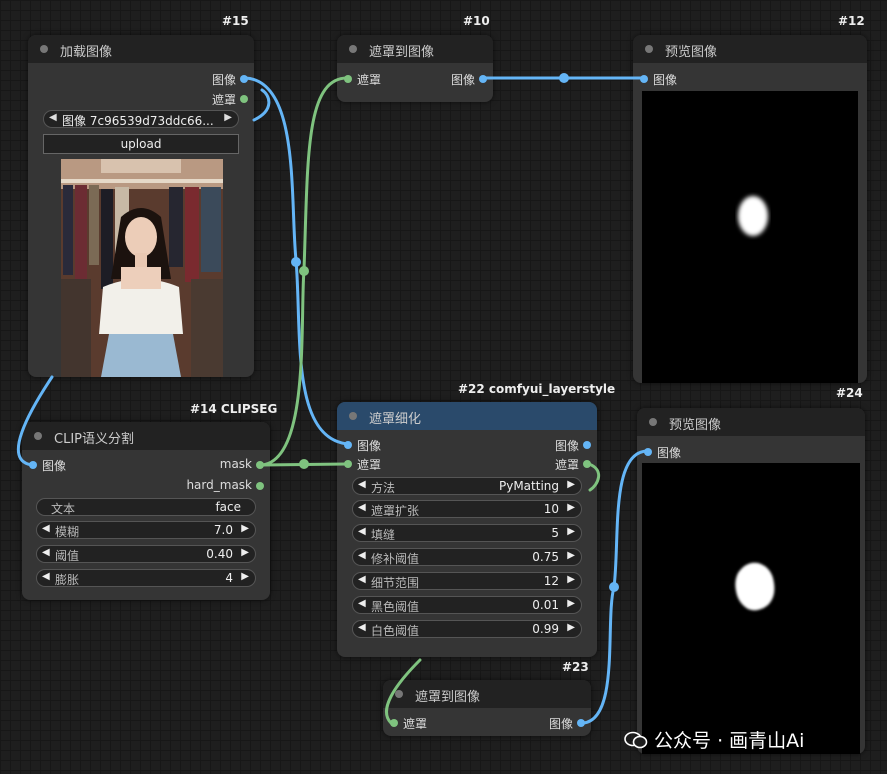 This screenshot has width=887, height=774. Describe the element at coordinates (146, 507) in the screenshot. I see `widget-text: 文本 face` at that location.